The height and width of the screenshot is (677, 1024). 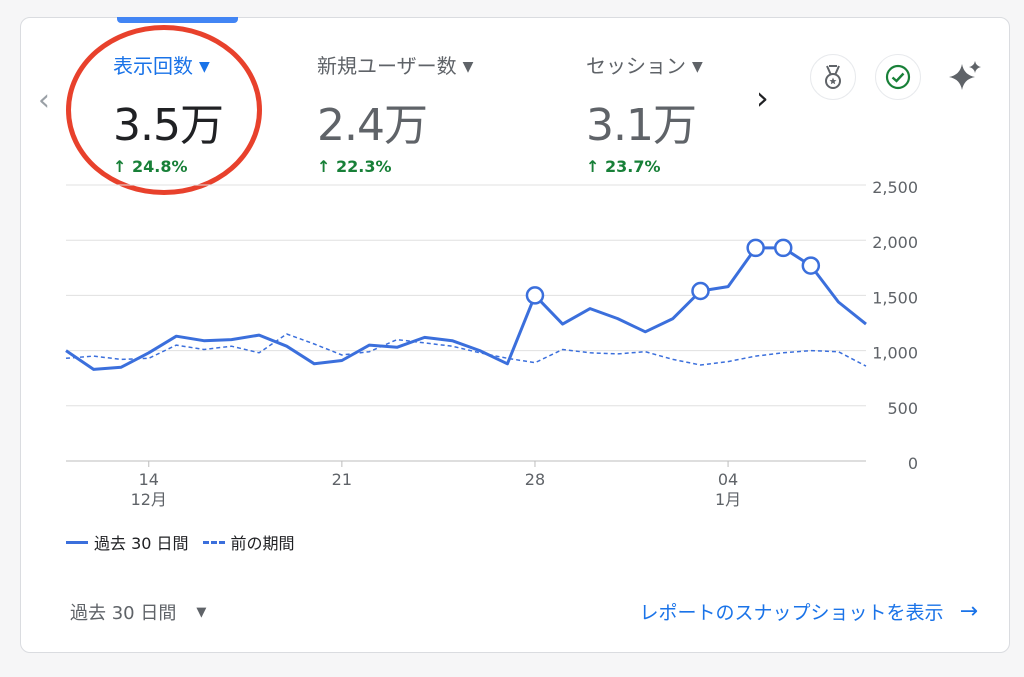 What do you see at coordinates (902, 408) in the screenshot?
I see `y-tick-label: 500` at bounding box center [902, 408].